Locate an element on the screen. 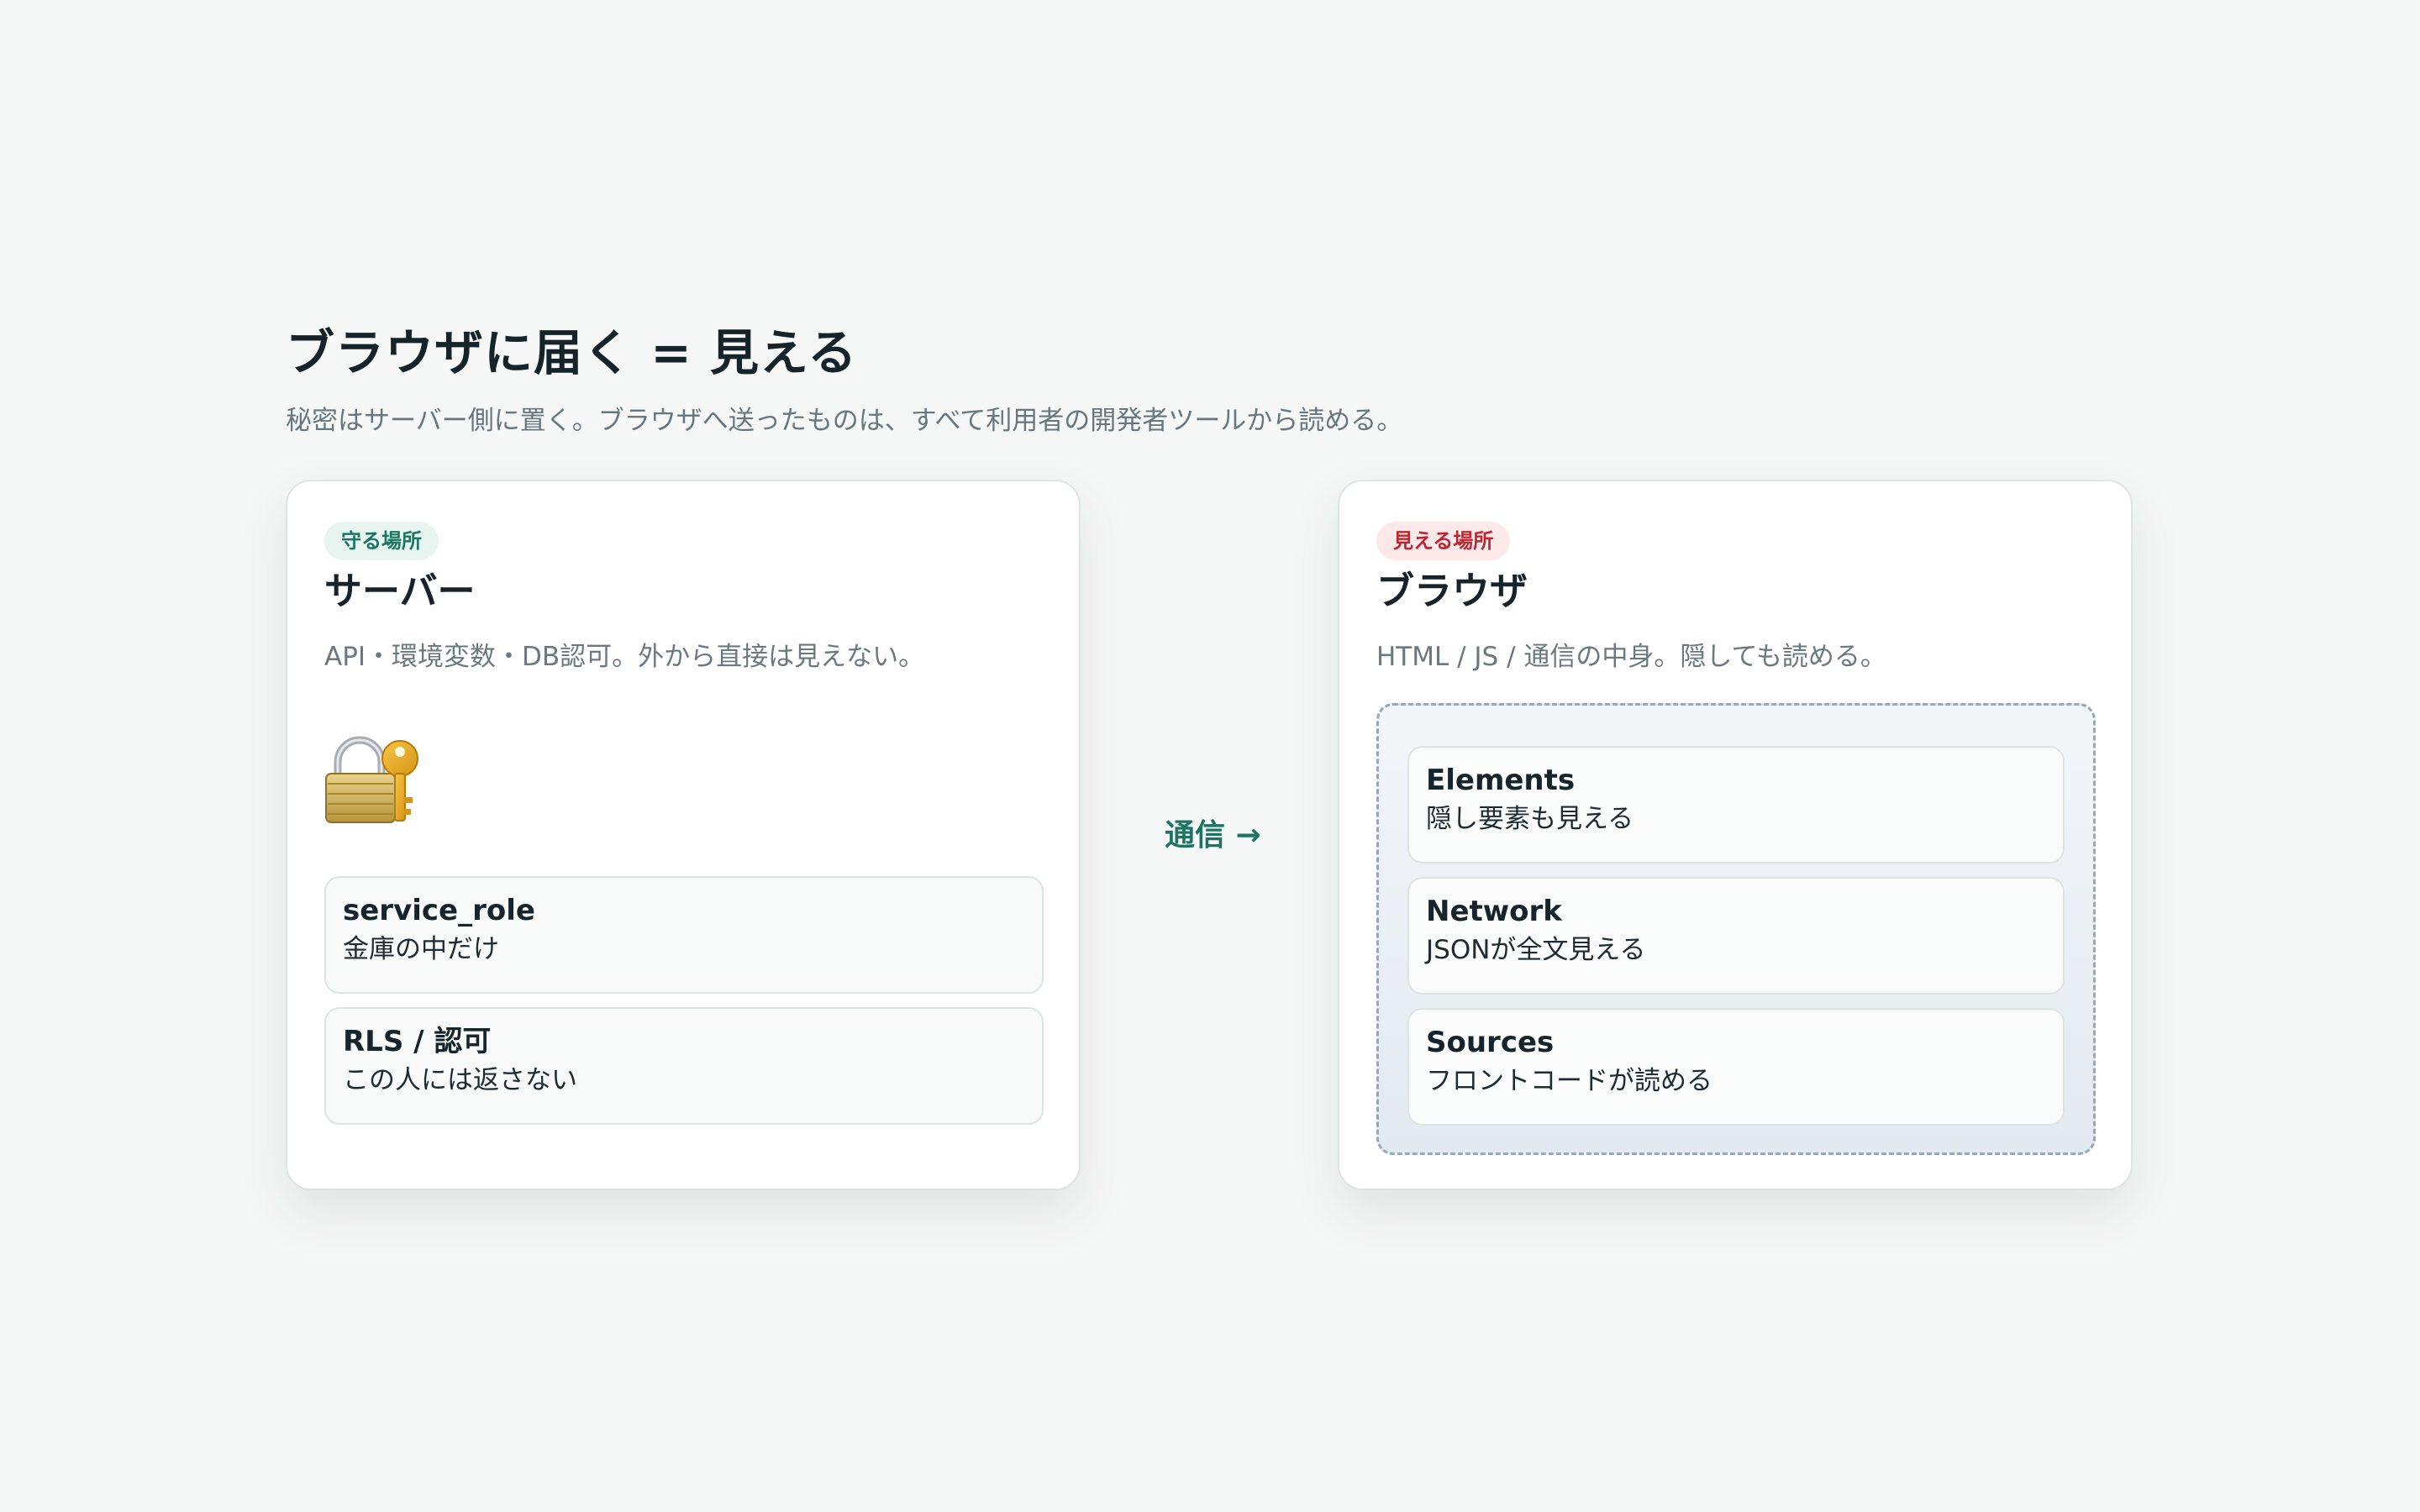 The width and height of the screenshot is (2420, 1512). server-item-subtitle: 金庫の中だけ is located at coordinates (421, 949).